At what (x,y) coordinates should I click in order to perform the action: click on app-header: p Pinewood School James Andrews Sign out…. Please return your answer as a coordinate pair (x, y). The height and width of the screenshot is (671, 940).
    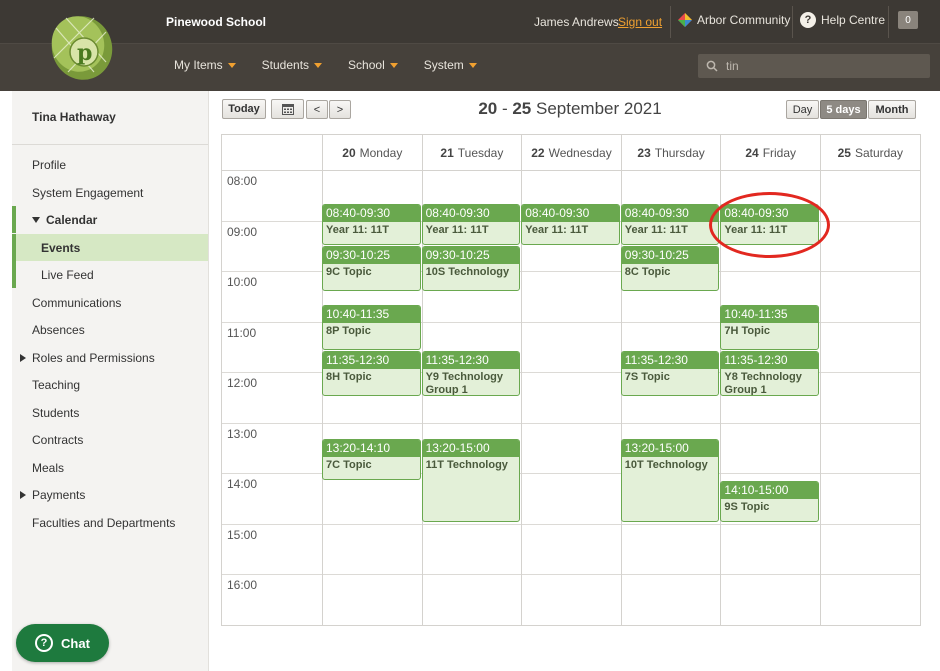
    Looking at the image, I should click on (470, 45).